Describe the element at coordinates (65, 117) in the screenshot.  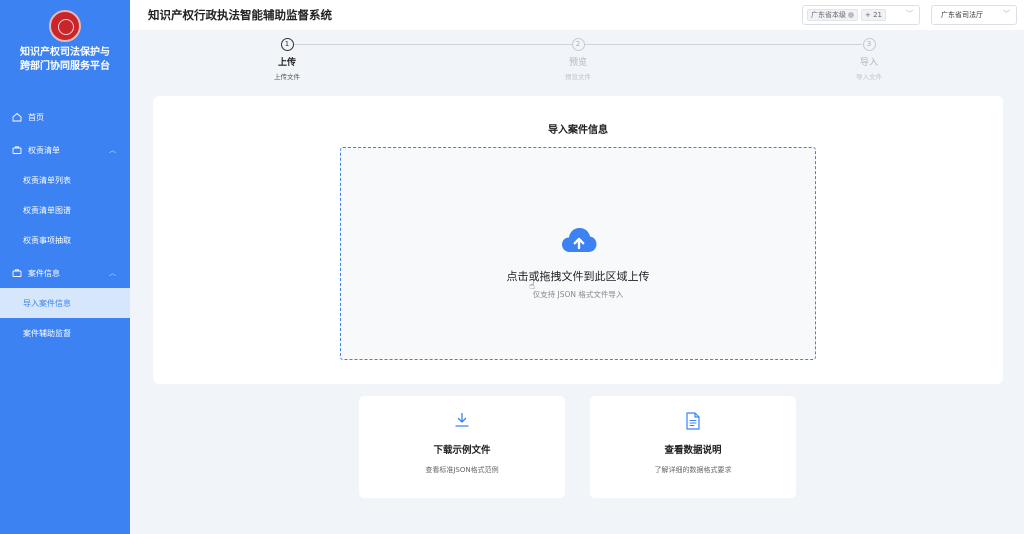
I see `sidebar-item-home: 首页` at that location.